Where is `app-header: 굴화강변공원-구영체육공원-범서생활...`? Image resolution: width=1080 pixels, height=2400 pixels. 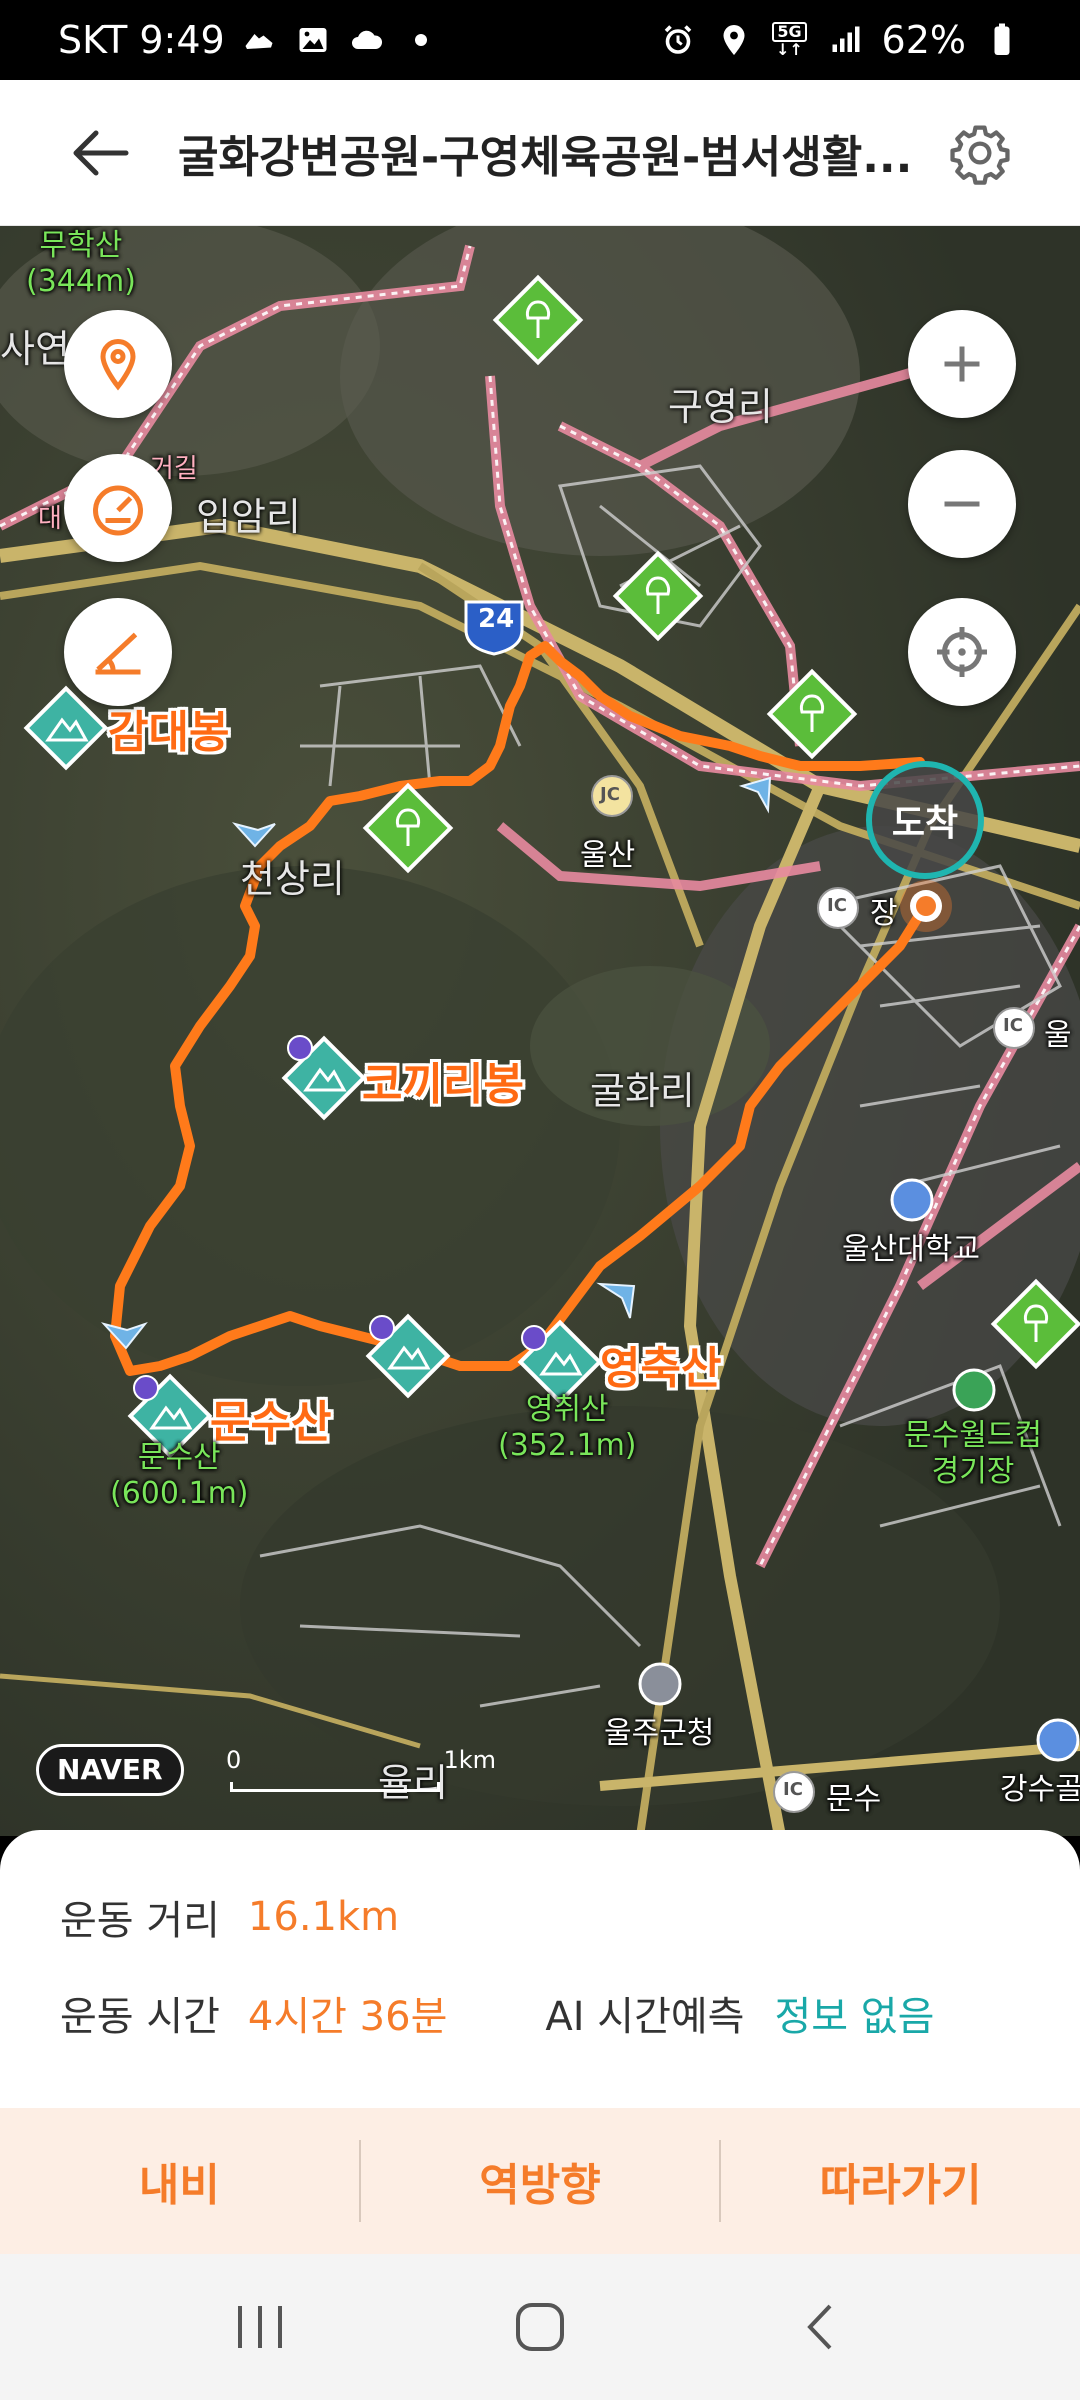
app-header: 굴화강변공원-구영체육공원-범서생활... is located at coordinates (540, 153).